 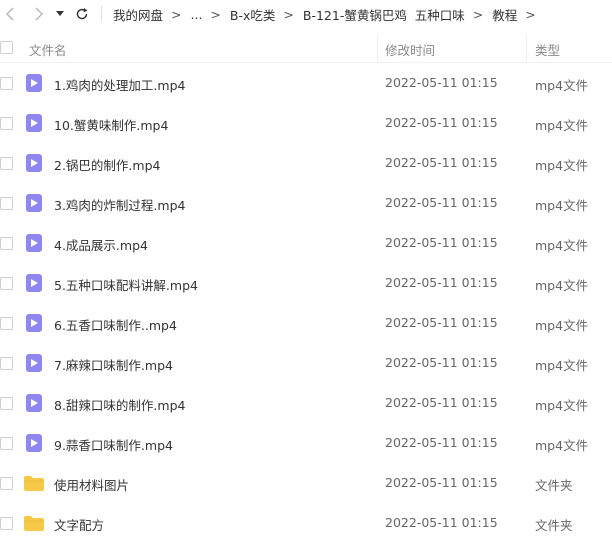 What do you see at coordinates (306, 404) in the screenshot?
I see `file-row: 8.甜辣口味的制作.mp4 2022-05-11 01:15 mp4文件` at bounding box center [306, 404].